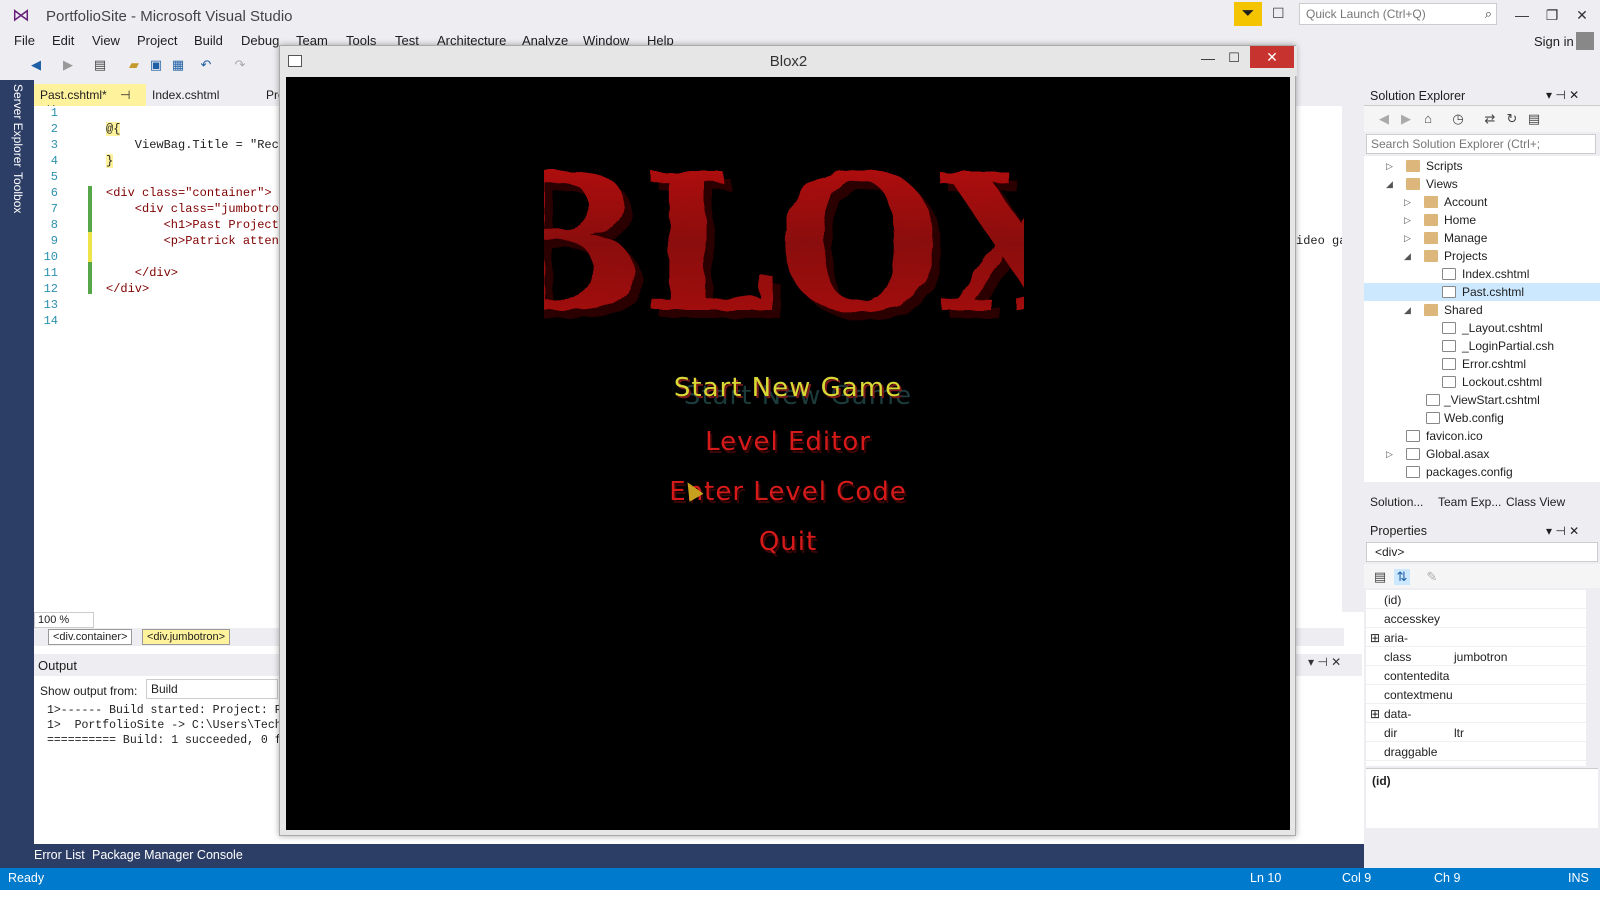 This screenshot has width=1600, height=900. Describe the element at coordinates (59, 855) in the screenshot. I see `error-list-tab: Error List` at that location.